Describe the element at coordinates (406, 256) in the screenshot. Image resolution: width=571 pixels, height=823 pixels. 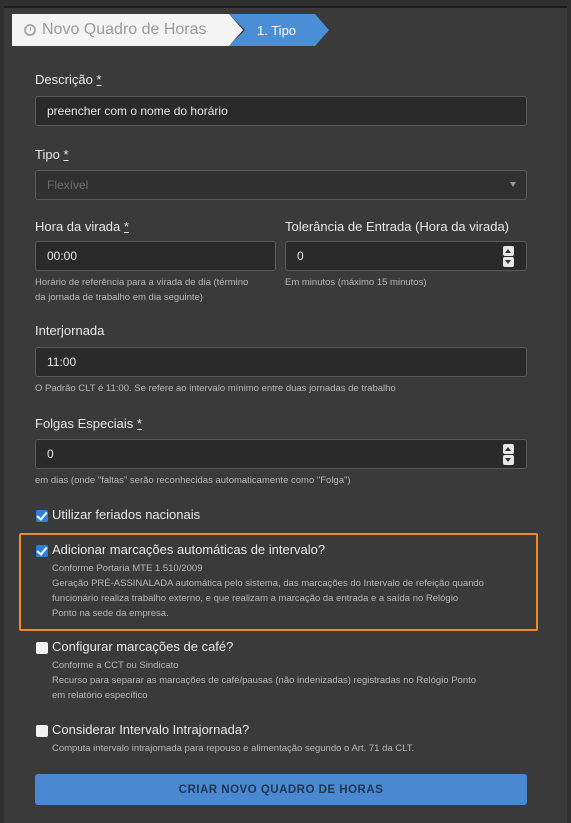
I see `tolerancia-input: 0` at that location.